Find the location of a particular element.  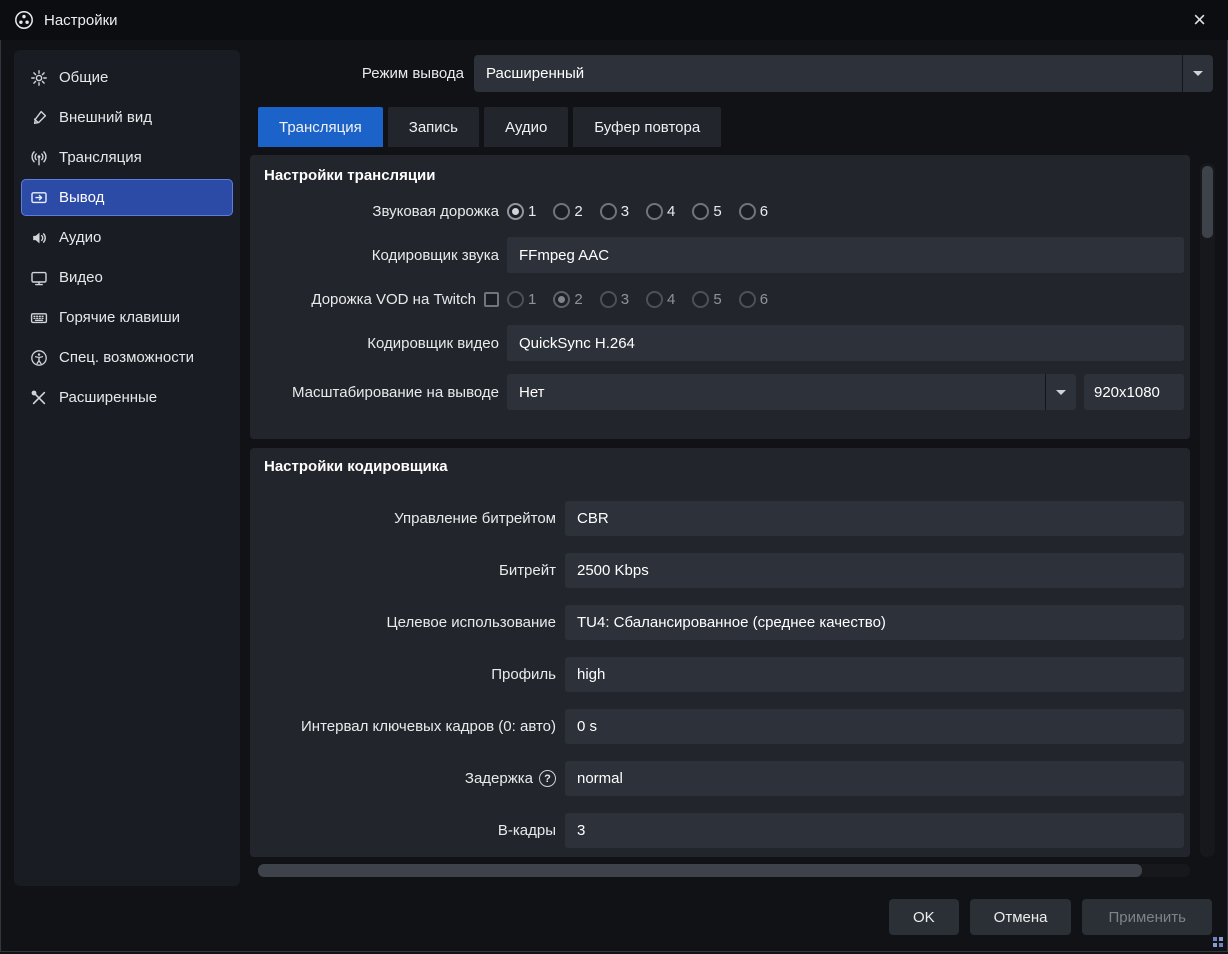

latency-row: Задержка ? normal is located at coordinates (723, 778).